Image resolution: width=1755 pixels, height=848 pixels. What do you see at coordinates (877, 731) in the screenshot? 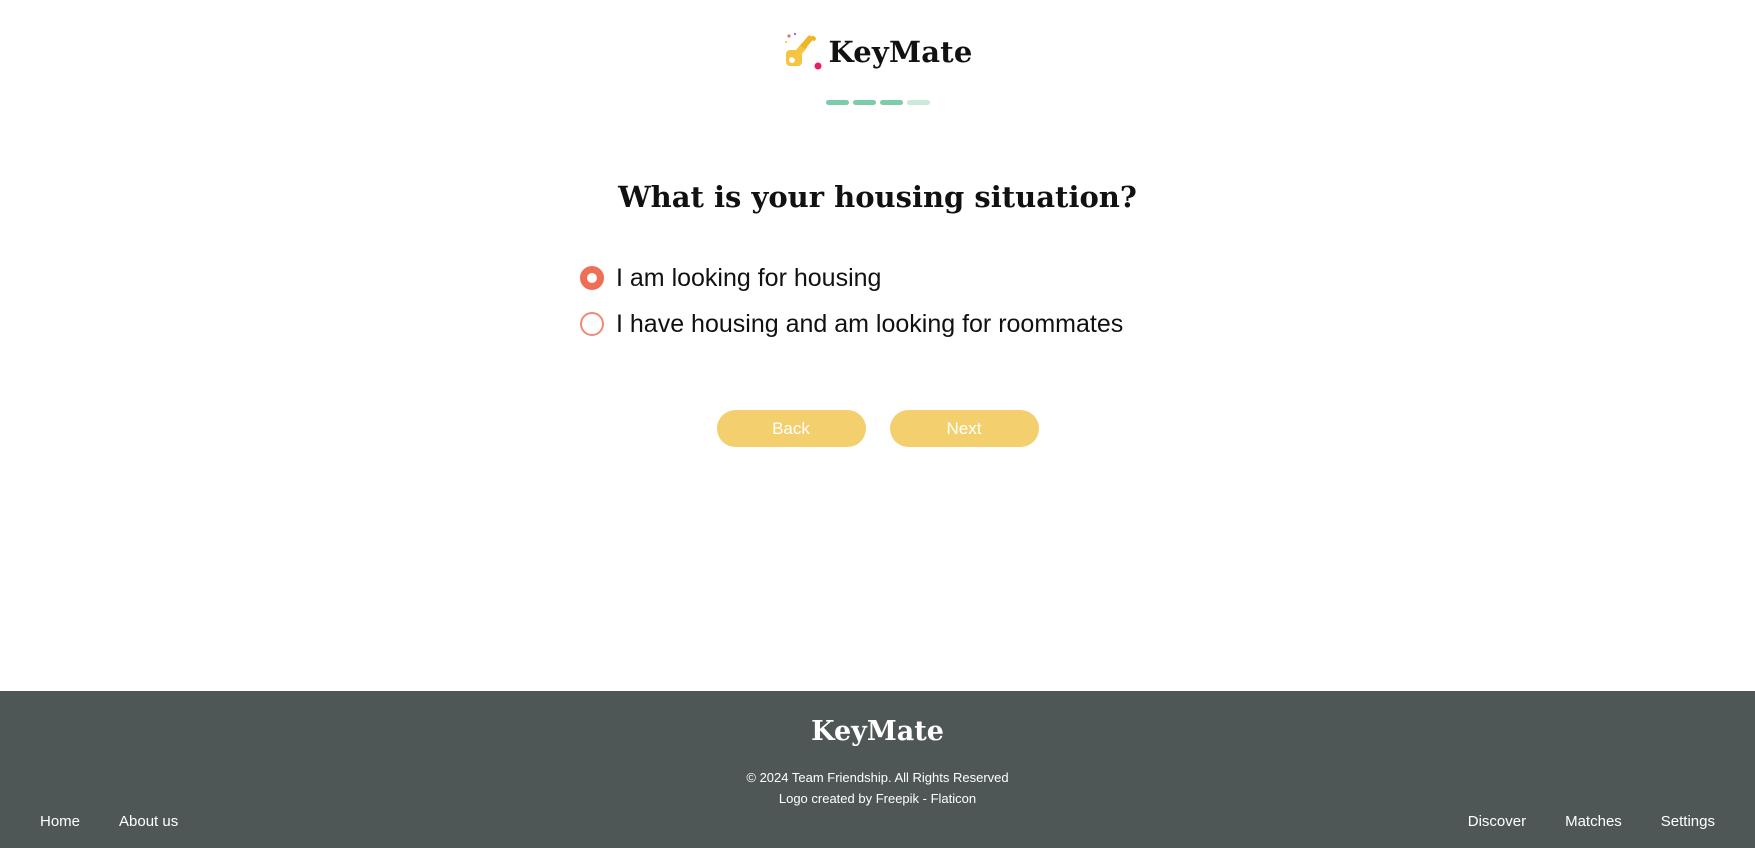
I see `footer-brand-name: KeyMate` at bounding box center [877, 731].